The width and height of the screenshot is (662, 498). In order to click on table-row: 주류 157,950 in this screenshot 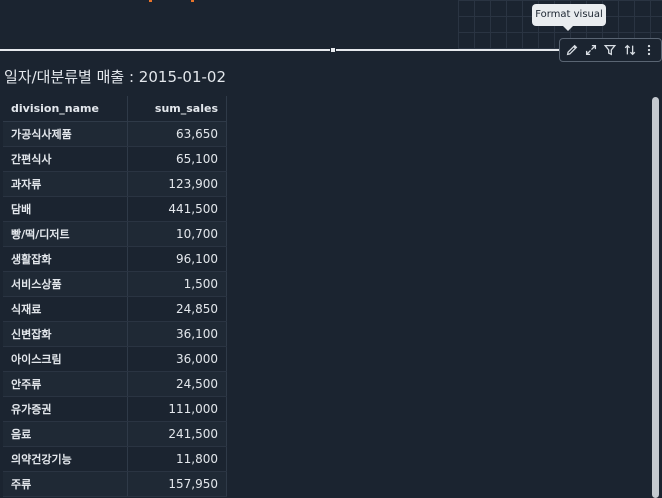, I will do `click(115, 484)`.